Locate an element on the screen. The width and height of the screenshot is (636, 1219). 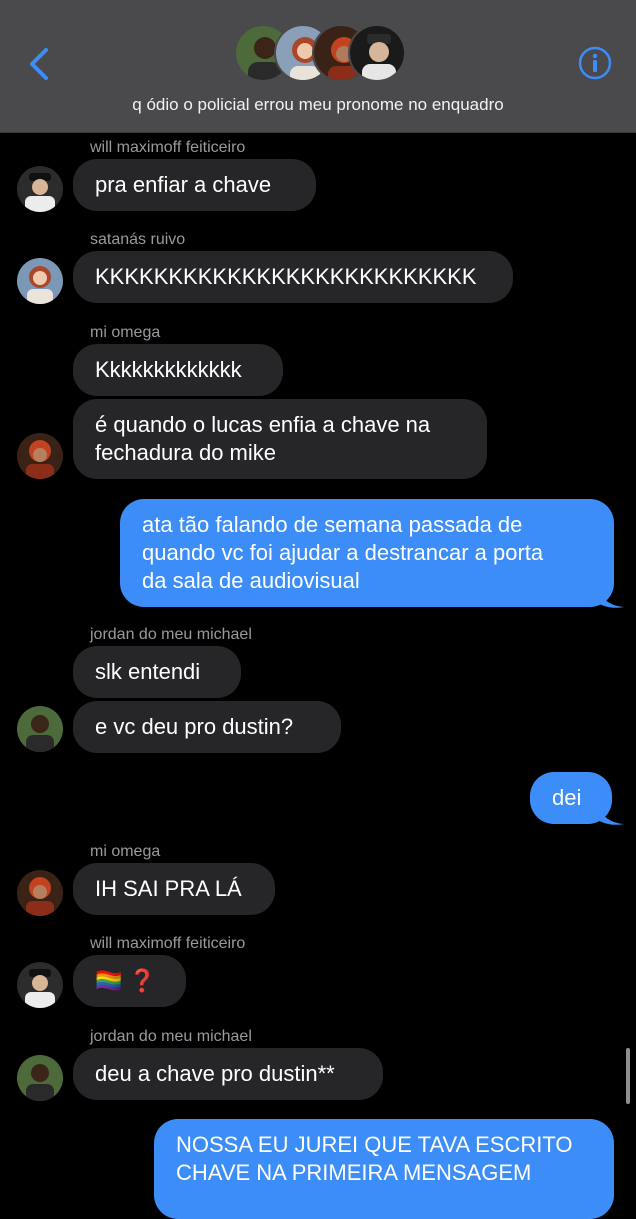
message-text: 🏳️‍🌈 ❓ is located at coordinates (125, 980).